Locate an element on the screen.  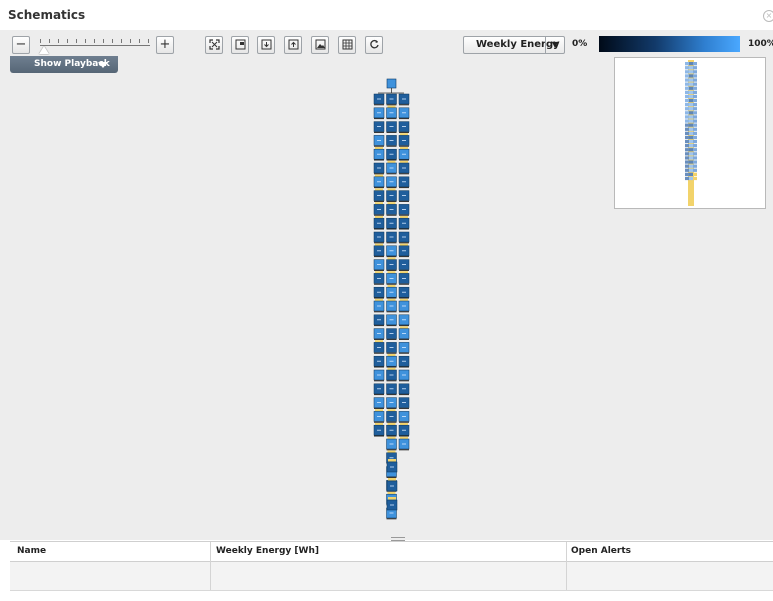
table-row is located at coordinates (391, 576).